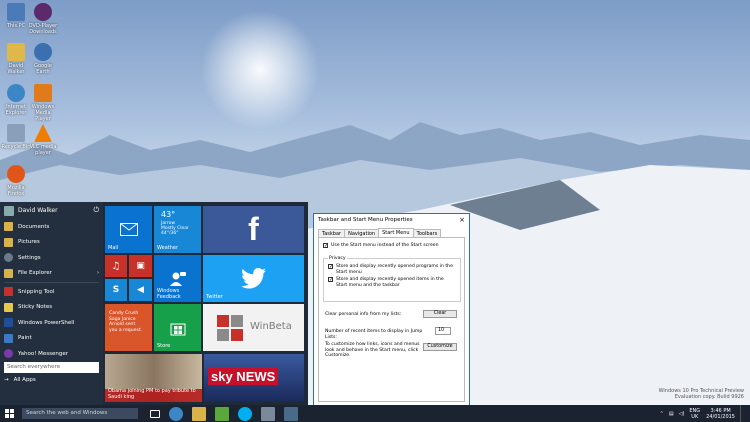  Describe the element at coordinates (8, 307) in the screenshot. I see `sticky-note-icon` at that location.